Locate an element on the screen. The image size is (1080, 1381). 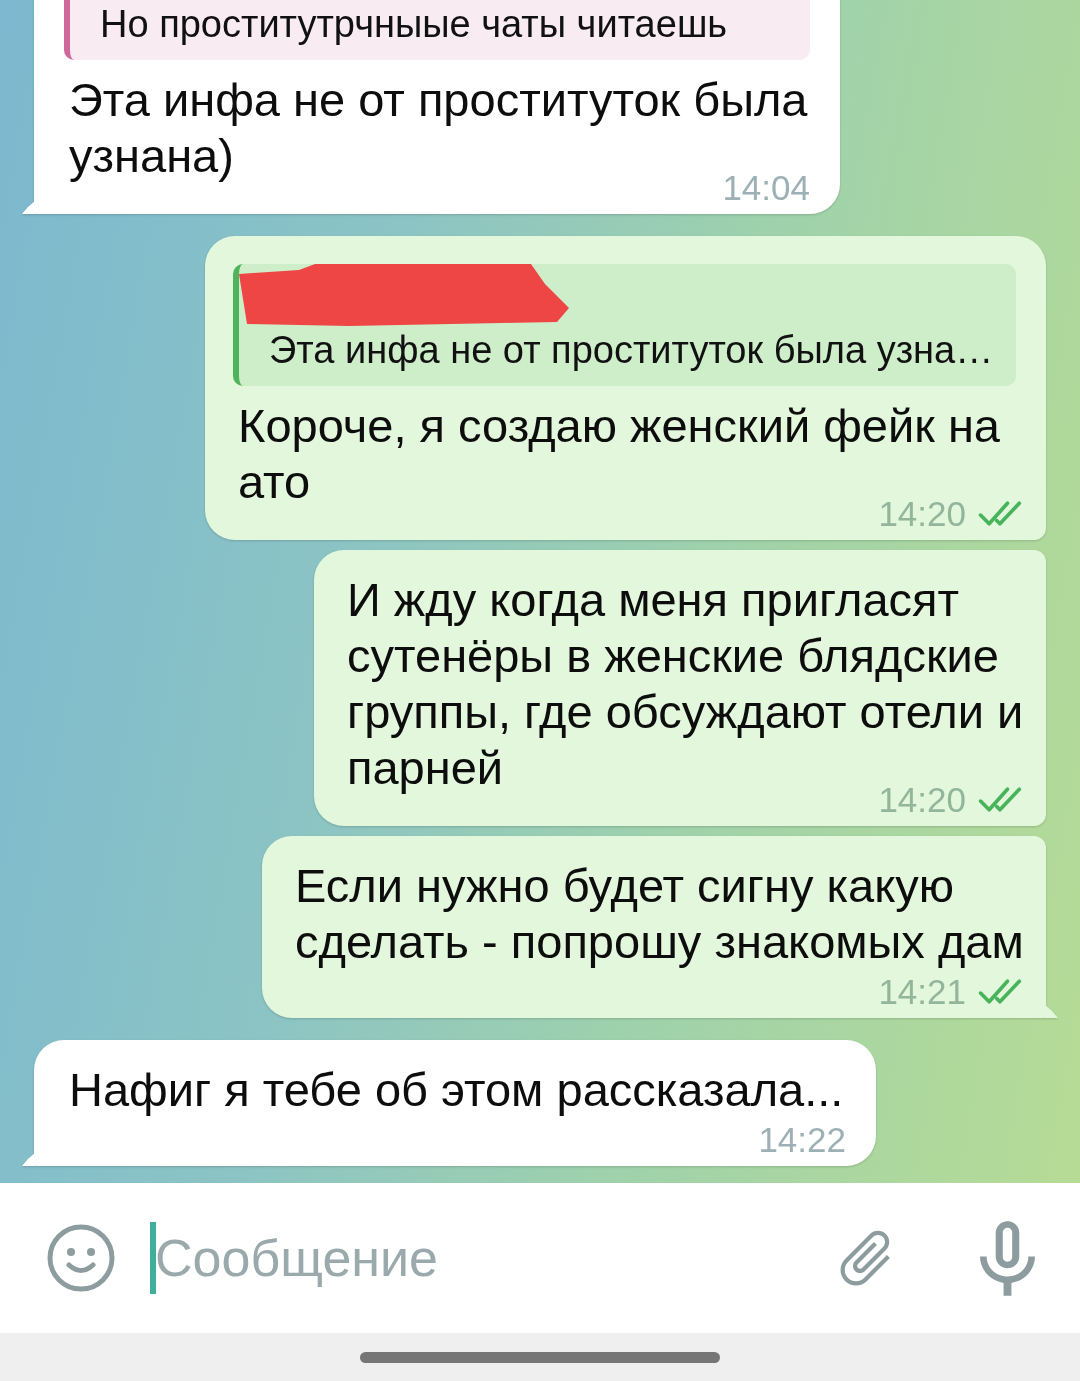
reply-quote: Но проститутрчныые чаты читаешь is located at coordinates (437, 30).